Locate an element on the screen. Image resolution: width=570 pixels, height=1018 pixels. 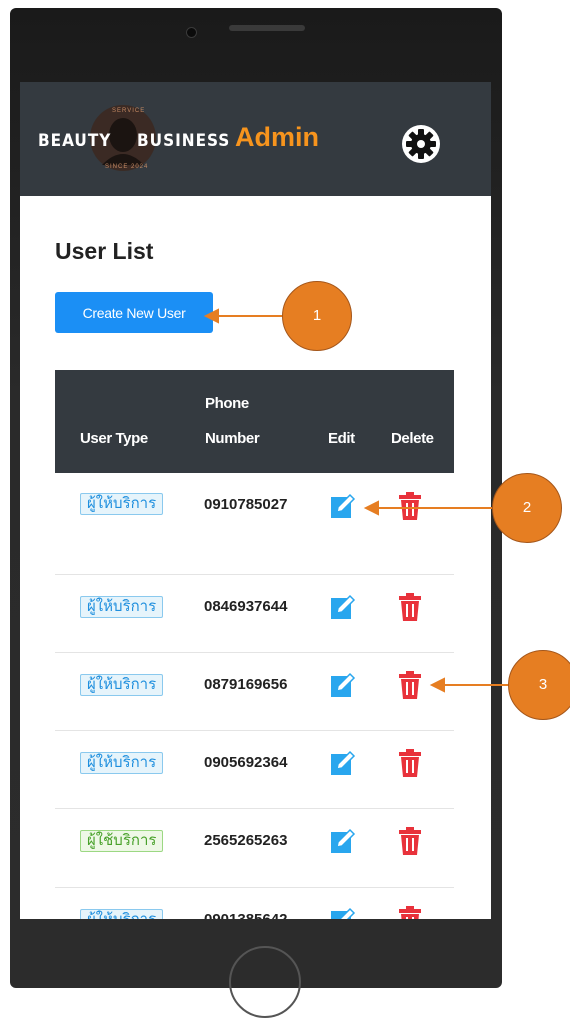
annotation-marker-2: 2 is located at coordinates (527, 508).